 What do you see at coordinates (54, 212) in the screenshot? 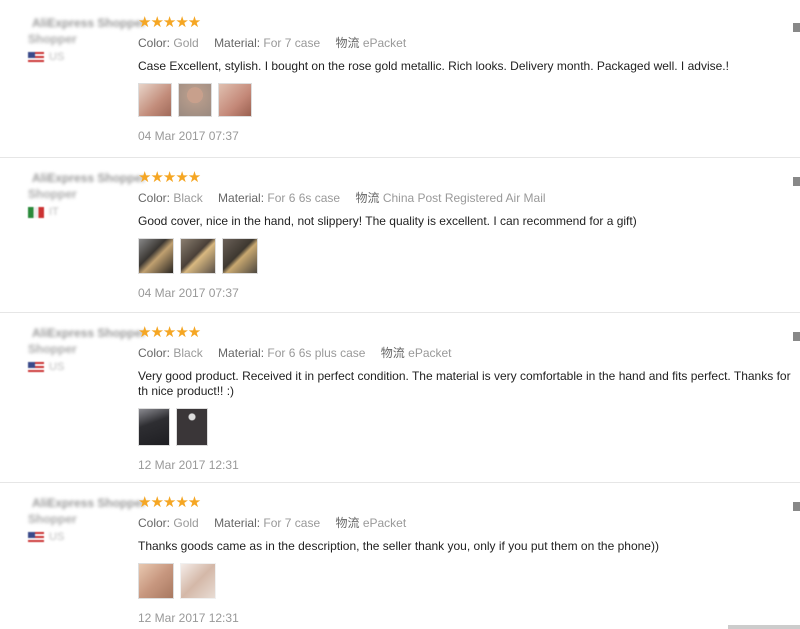
I see `reviewer-country: IT` at bounding box center [54, 212].